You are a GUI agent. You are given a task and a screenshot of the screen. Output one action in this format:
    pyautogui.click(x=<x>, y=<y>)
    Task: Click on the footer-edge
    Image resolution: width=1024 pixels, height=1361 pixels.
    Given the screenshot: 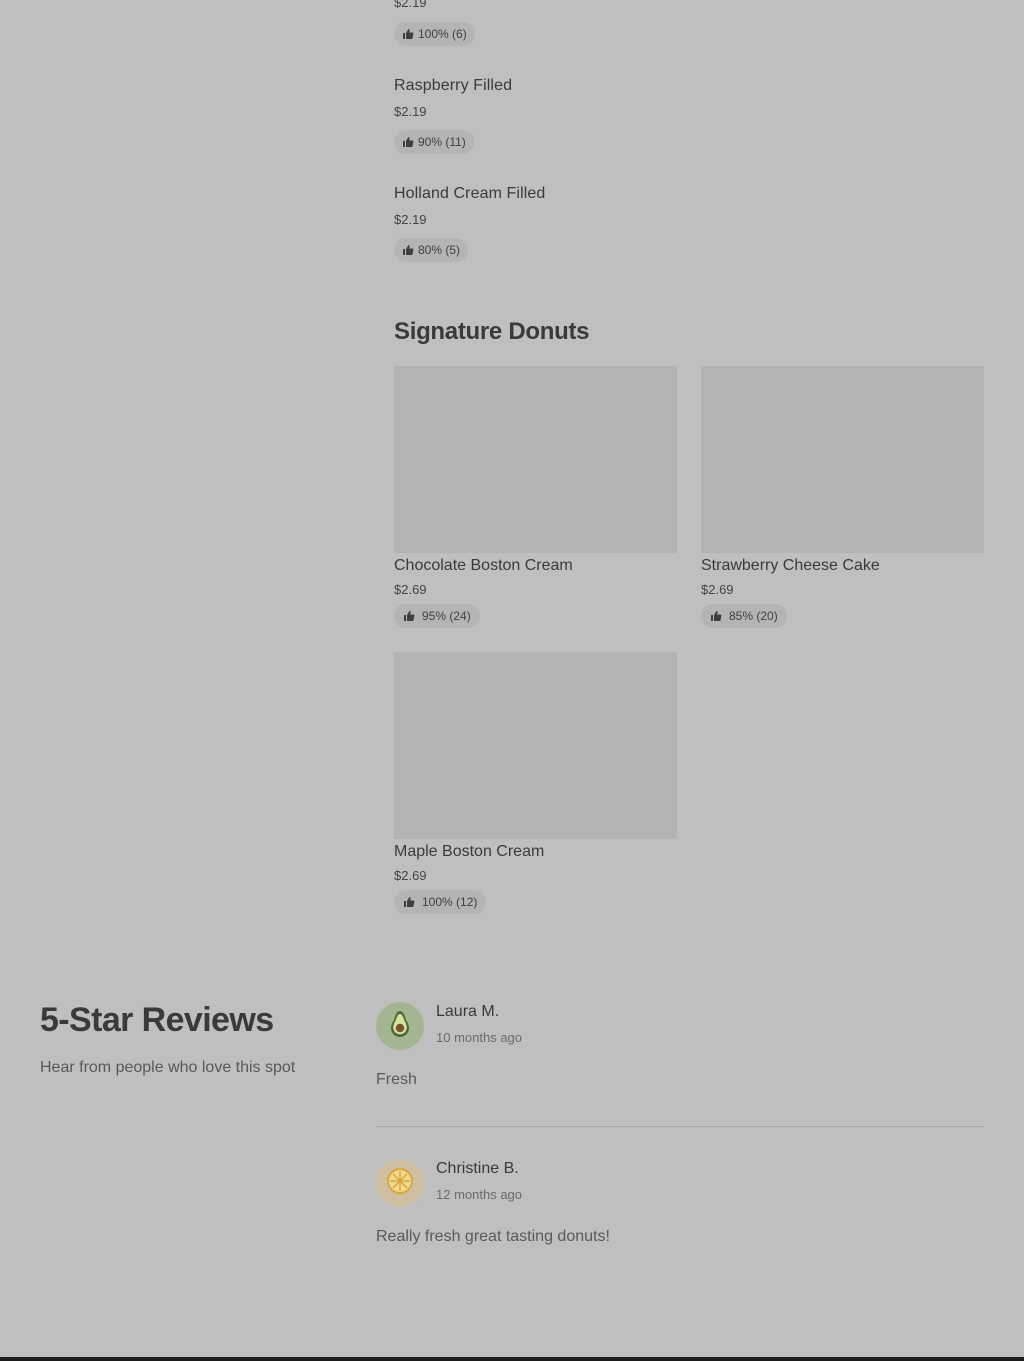 What is the action you would take?
    pyautogui.click(x=512, y=1359)
    